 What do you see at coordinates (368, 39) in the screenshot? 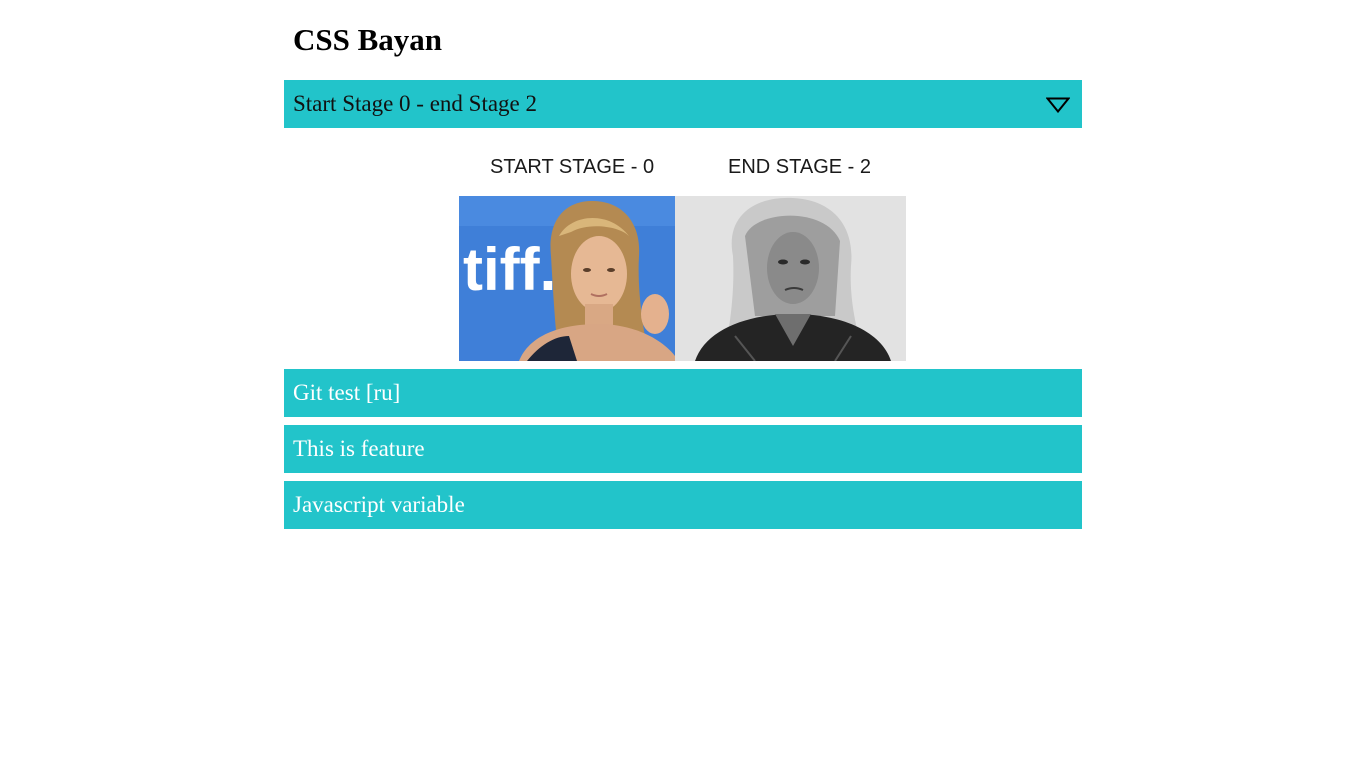
I see `page-title: CSS Bayan` at bounding box center [368, 39].